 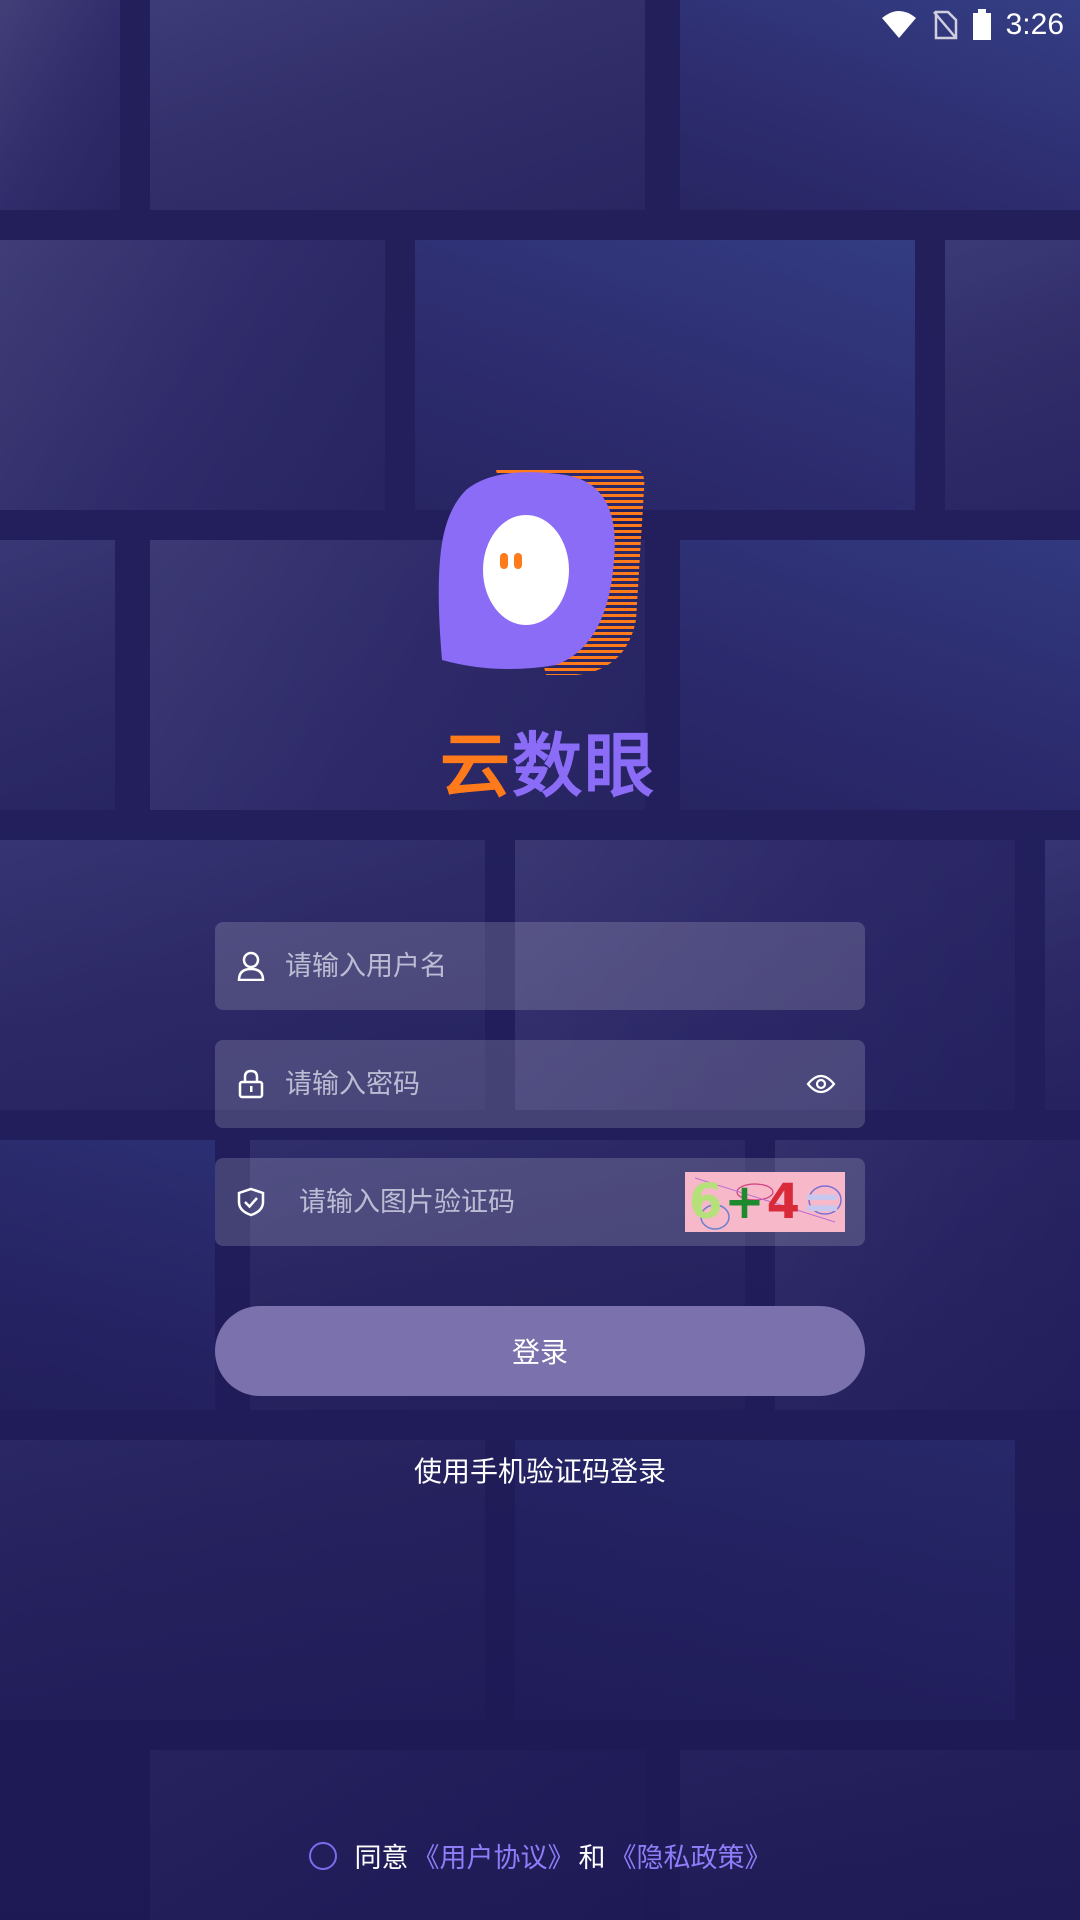 I want to click on password-field, so click(x=540, y=1084).